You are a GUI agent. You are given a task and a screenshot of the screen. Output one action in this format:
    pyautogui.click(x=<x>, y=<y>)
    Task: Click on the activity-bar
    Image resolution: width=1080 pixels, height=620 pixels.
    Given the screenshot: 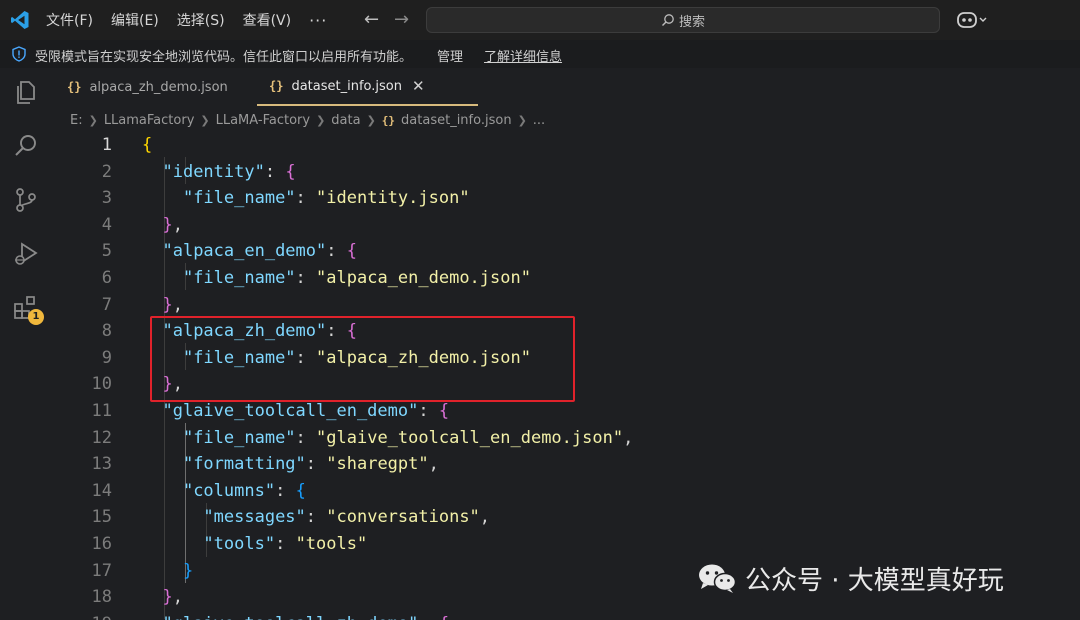 What is the action you would take?
    pyautogui.click(x=26, y=344)
    